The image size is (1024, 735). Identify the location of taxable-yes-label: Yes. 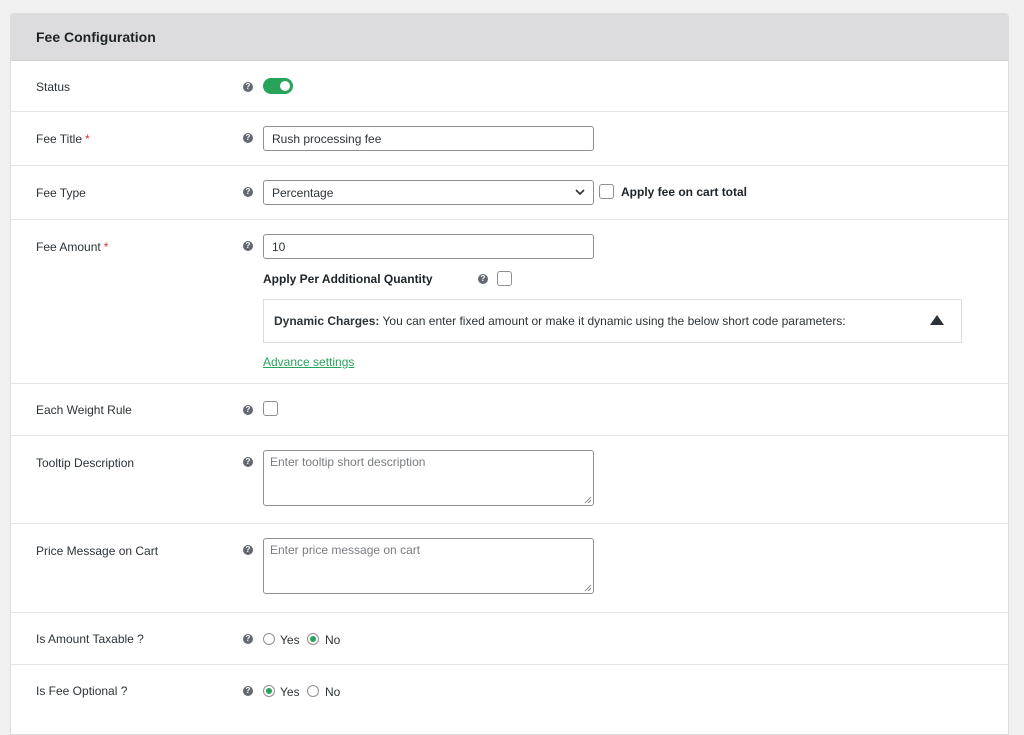
(290, 640).